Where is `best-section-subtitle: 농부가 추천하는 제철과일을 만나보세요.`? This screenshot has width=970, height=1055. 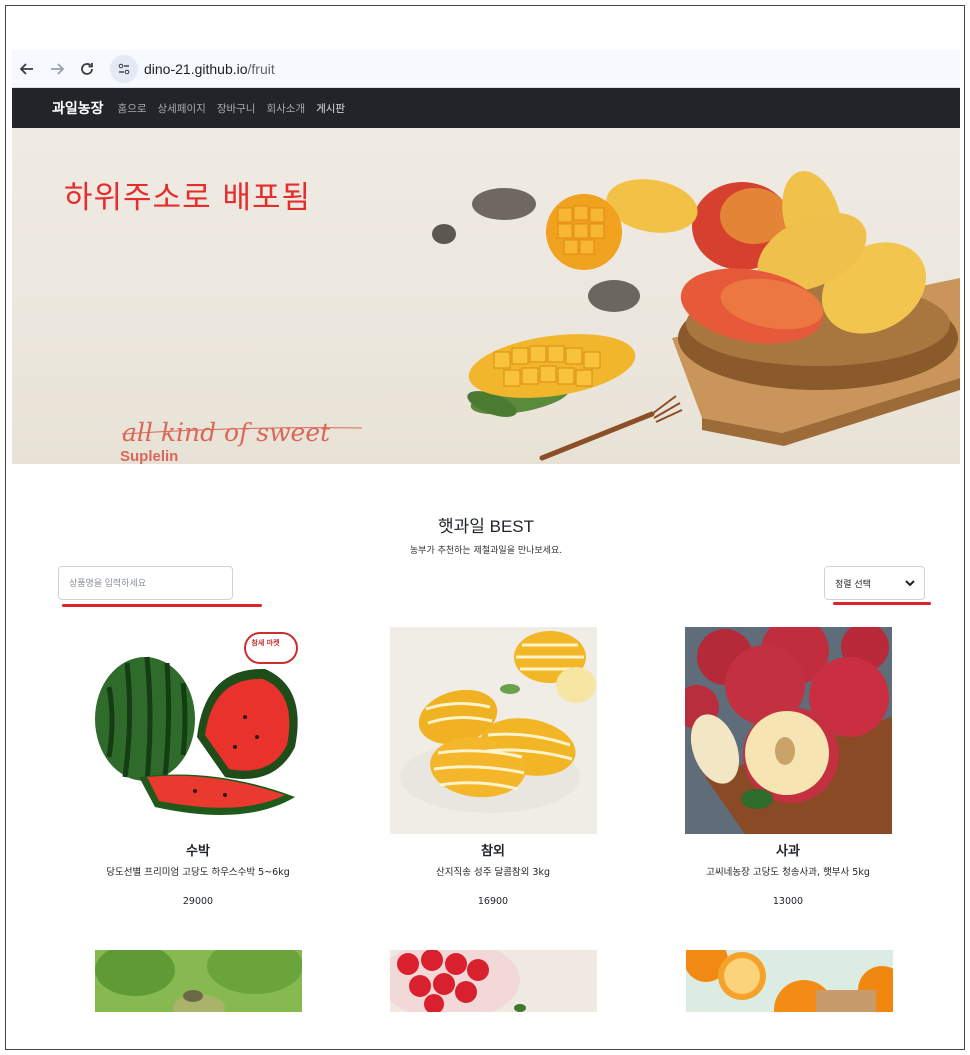 best-section-subtitle: 농부가 추천하는 제철과일을 만나보세요. is located at coordinates (486, 551).